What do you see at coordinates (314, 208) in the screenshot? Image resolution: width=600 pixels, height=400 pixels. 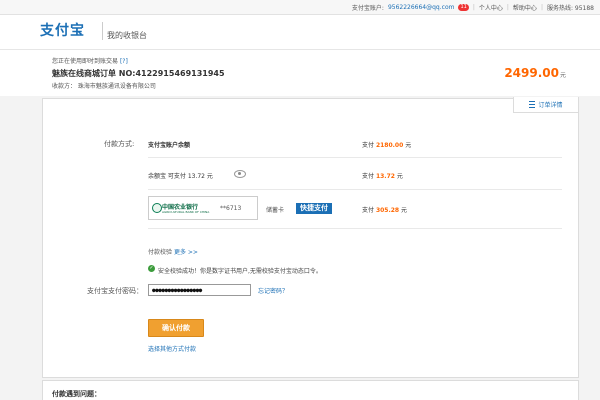 I see `quick-pay-badge: 快捷支付` at bounding box center [314, 208].